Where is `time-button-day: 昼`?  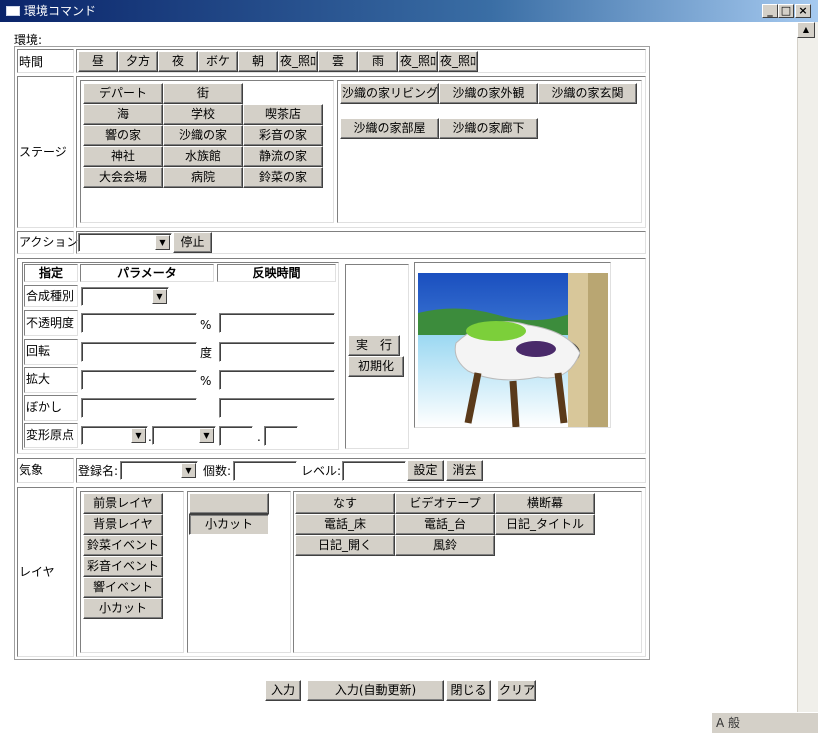
time-button-day: 昼 is located at coordinates (98, 61).